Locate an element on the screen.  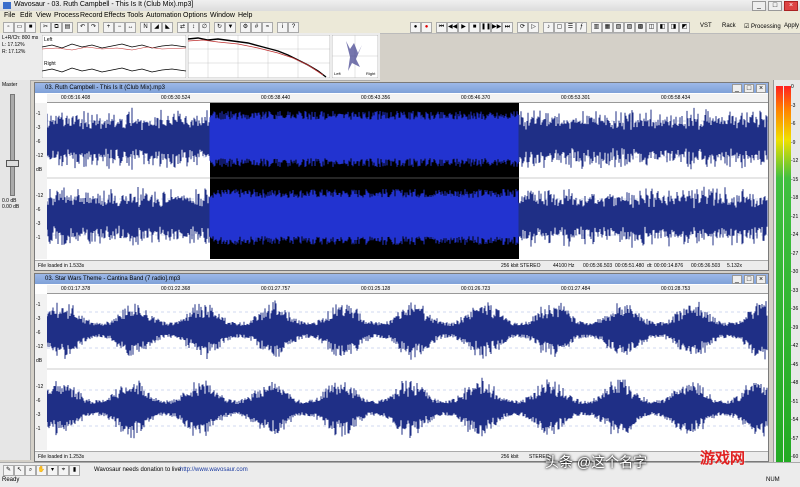
forward-icon: ▶▶ is located at coordinates (496, 27).